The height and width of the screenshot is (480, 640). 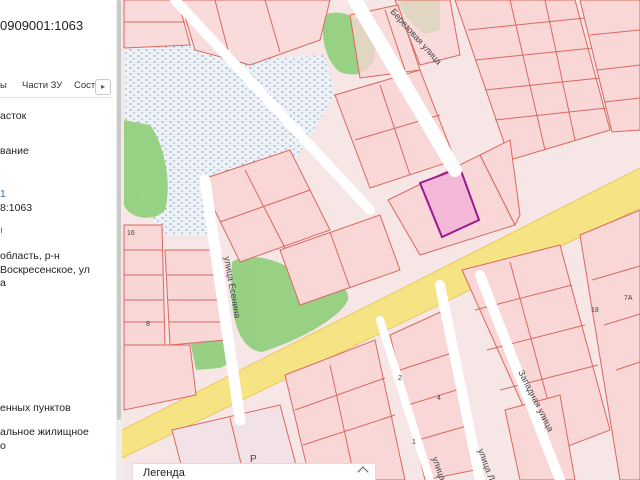 I want to click on field-name-value: вание, so click(x=14, y=151).